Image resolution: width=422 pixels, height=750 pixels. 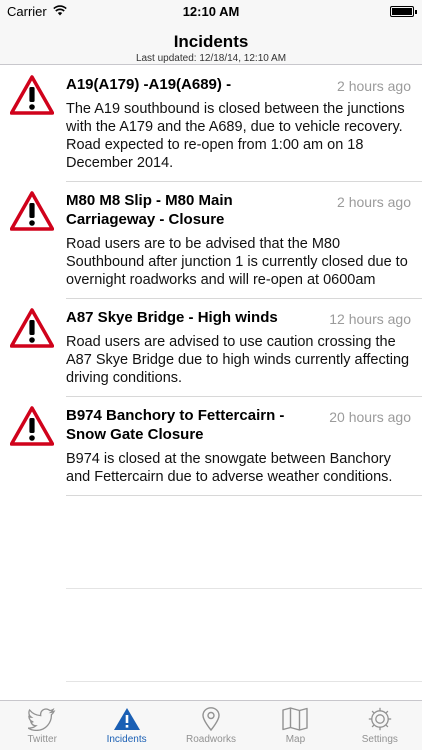 I want to click on map-pin-icon, so click(x=211, y=719).